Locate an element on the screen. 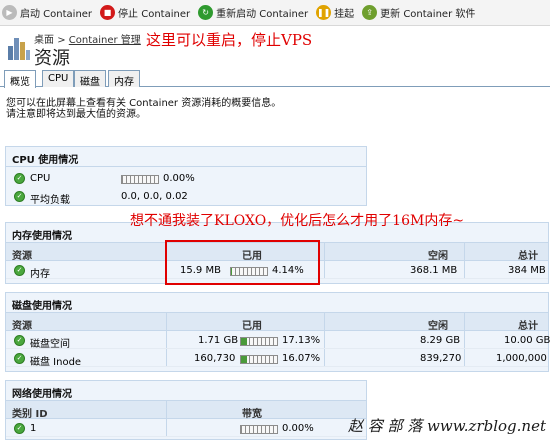  suspend-label: 挂起 is located at coordinates (344, 14).